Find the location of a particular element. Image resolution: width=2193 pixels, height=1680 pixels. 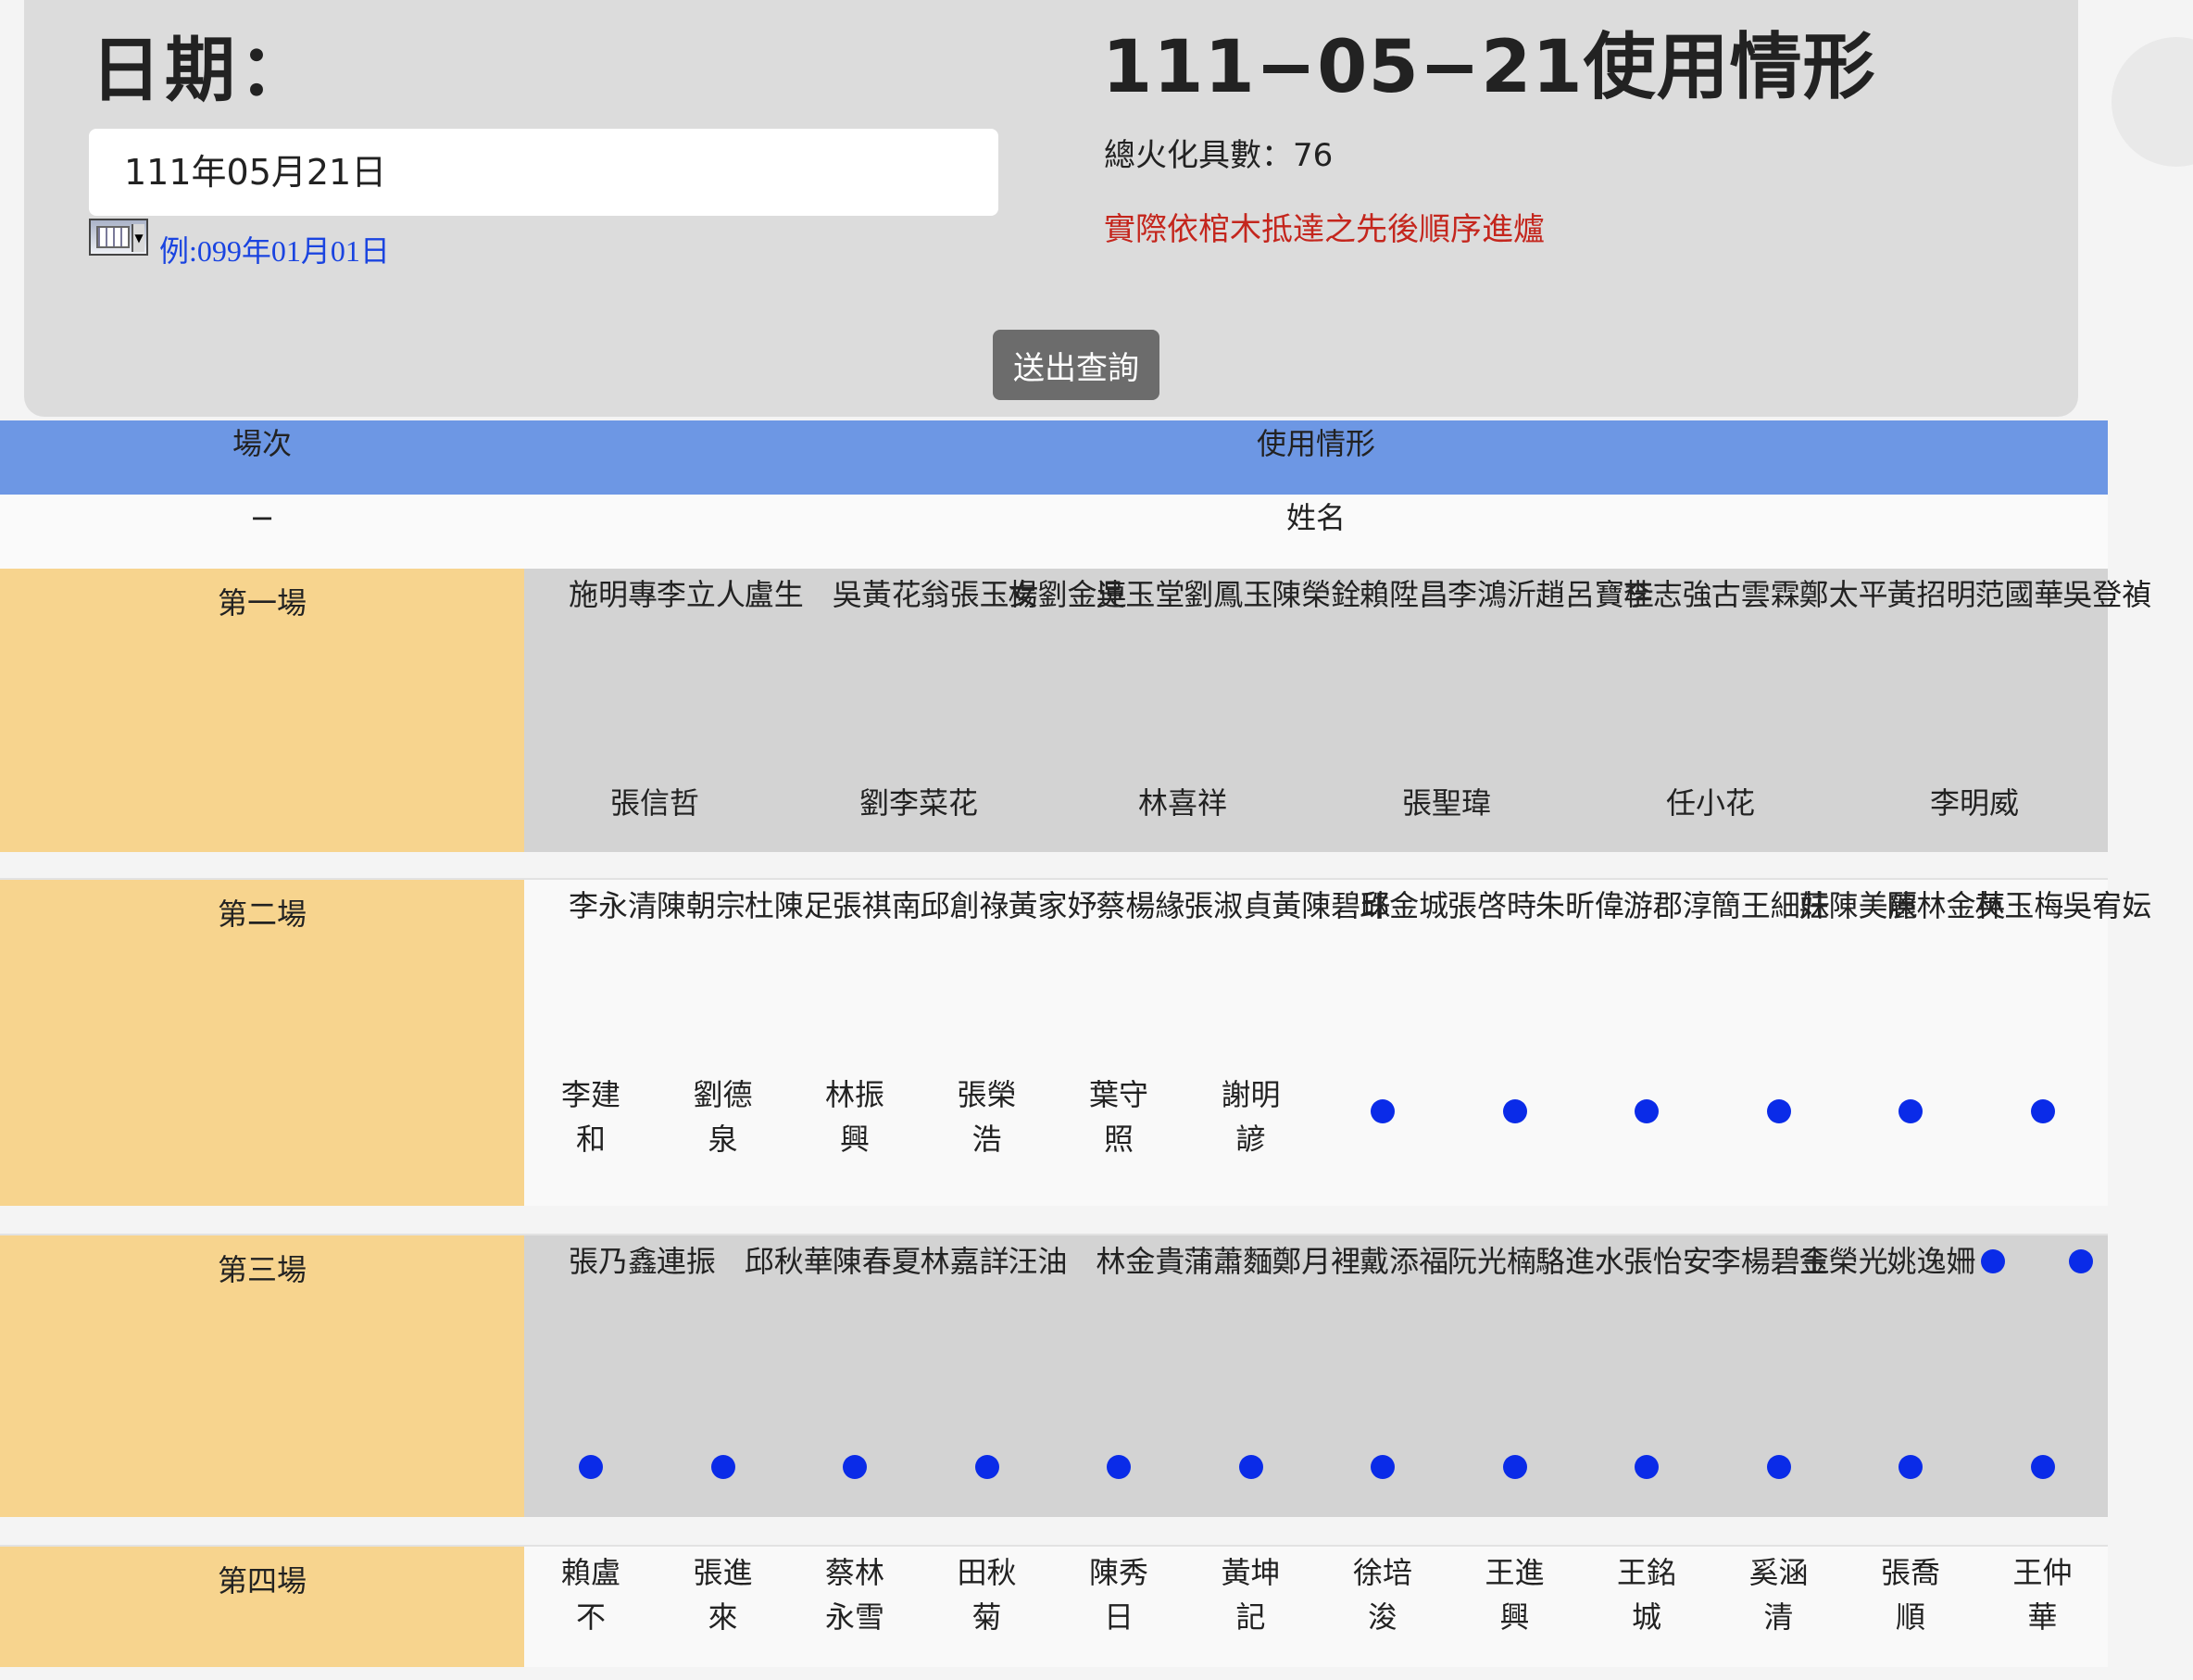

deceased-name: 黃陳碧珠 is located at coordinates (1331, 905).